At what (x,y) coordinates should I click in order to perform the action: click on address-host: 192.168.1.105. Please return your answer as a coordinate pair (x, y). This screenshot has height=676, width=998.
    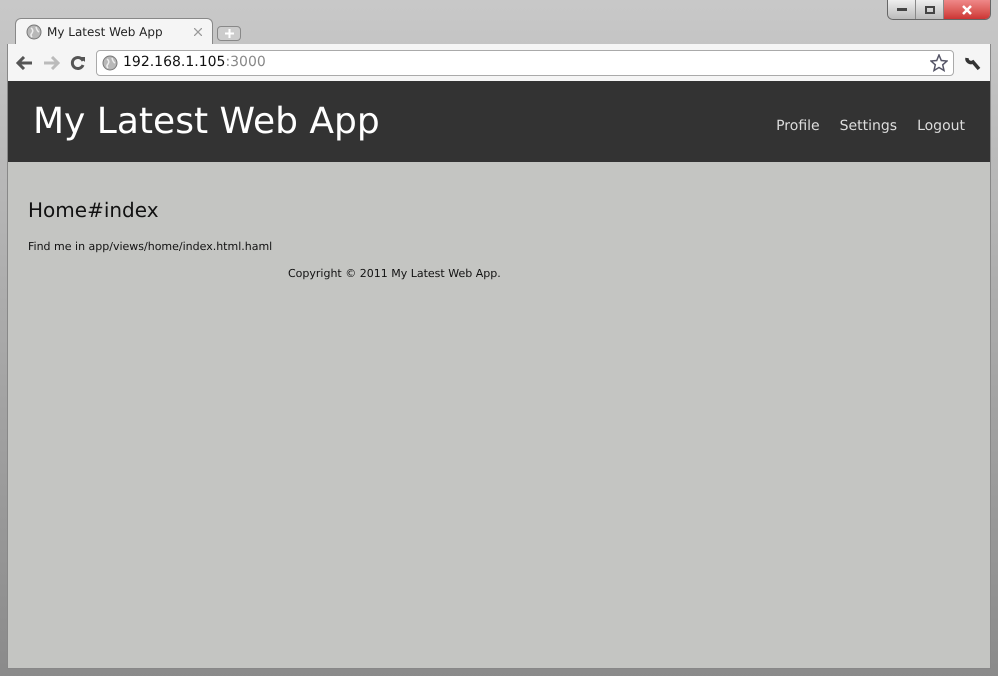
    Looking at the image, I should click on (174, 62).